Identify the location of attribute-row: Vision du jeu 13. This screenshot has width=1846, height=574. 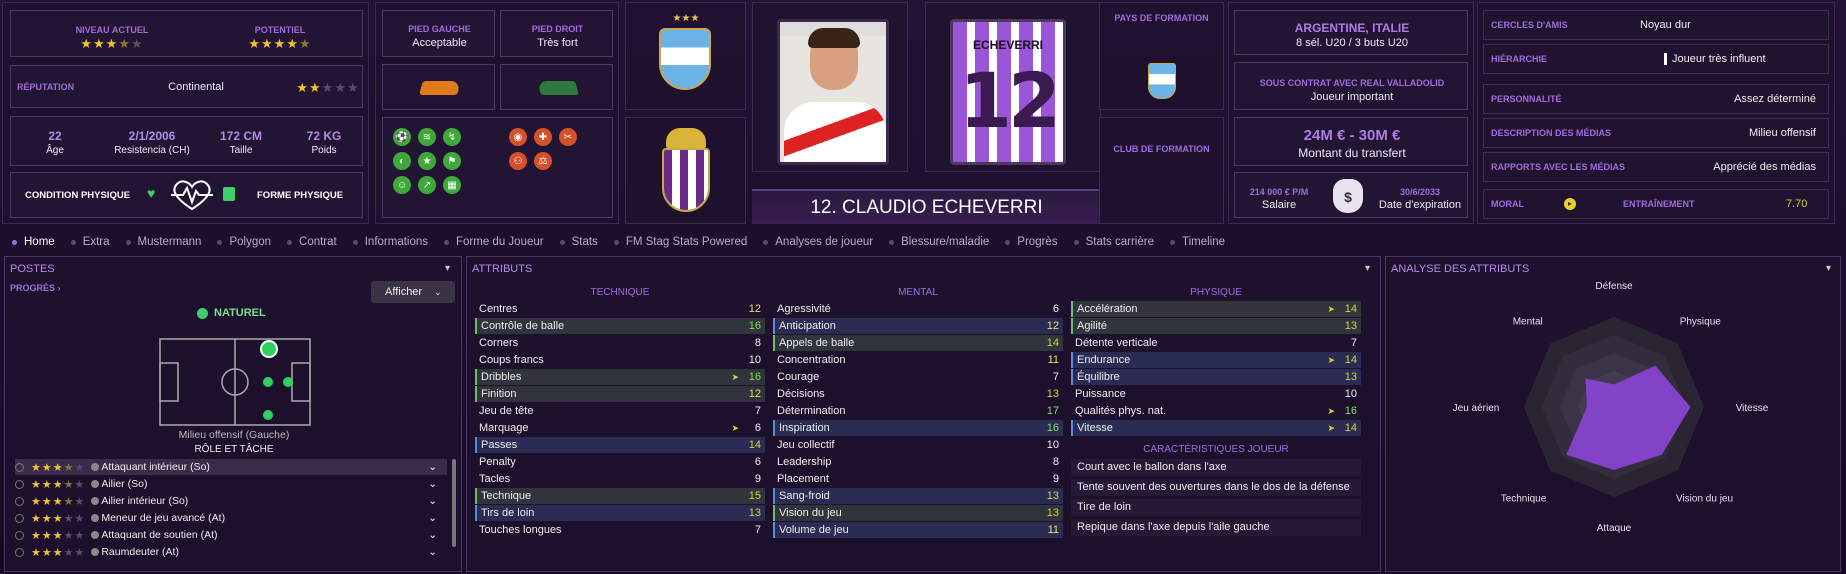
(918, 513).